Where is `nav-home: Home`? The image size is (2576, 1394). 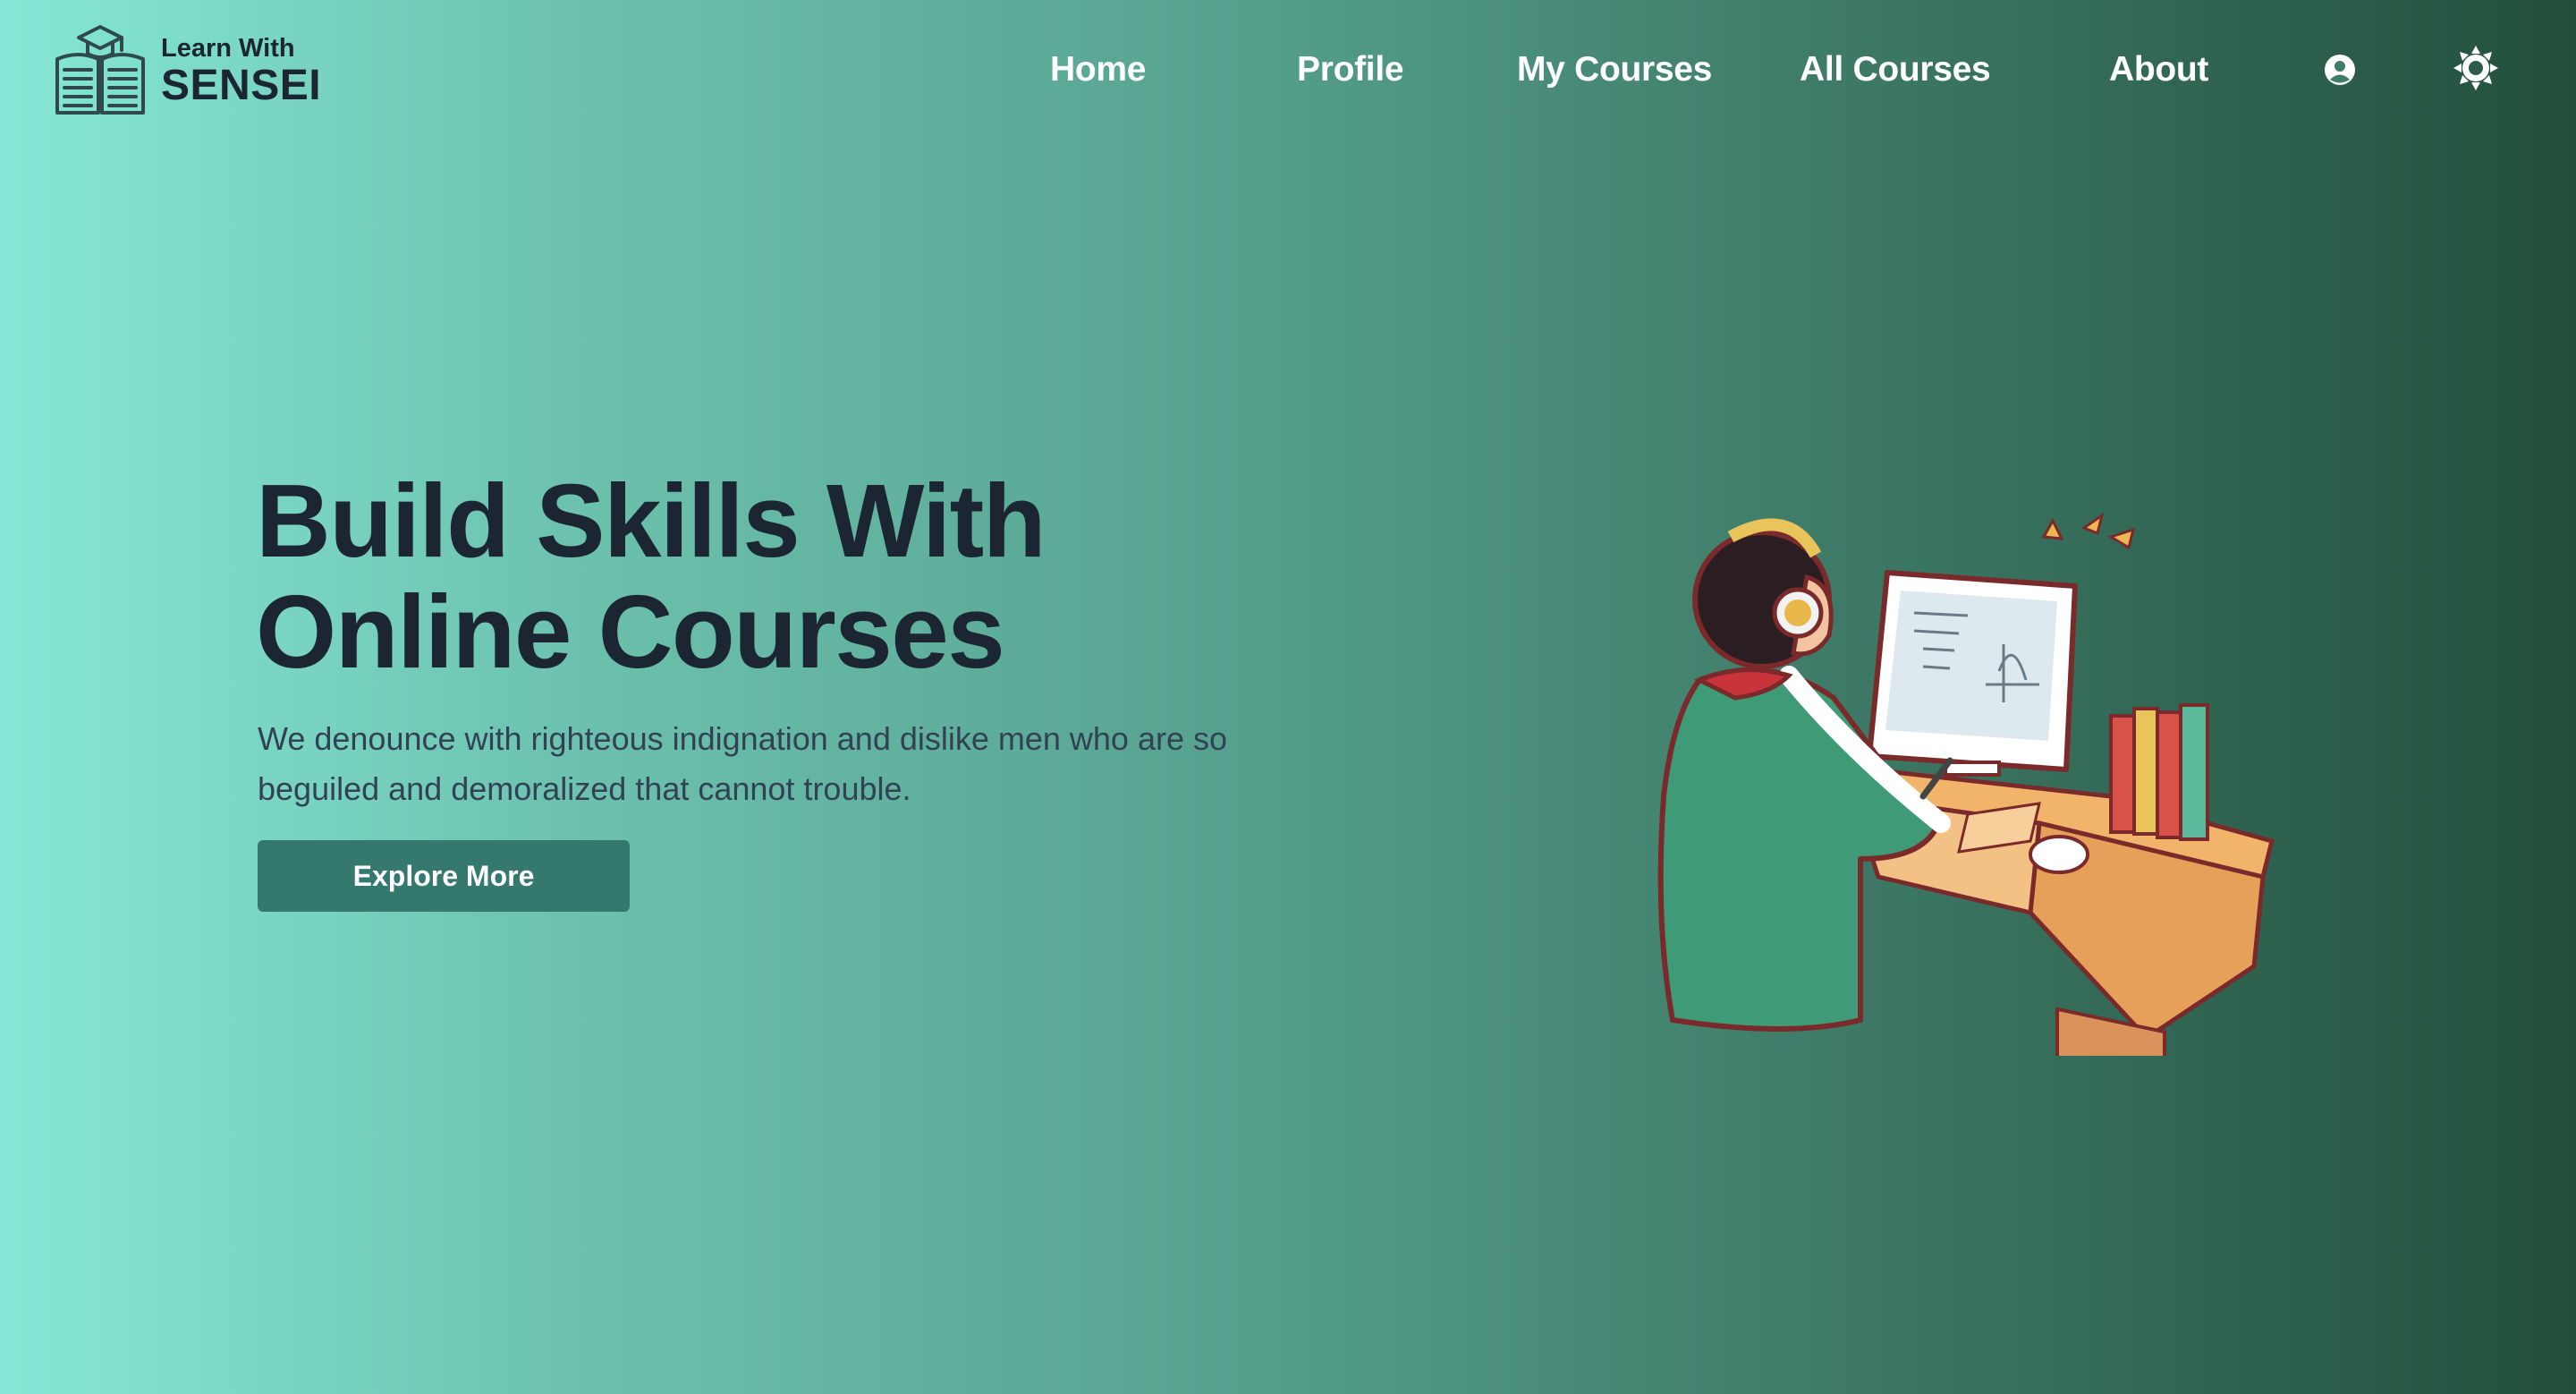 nav-home: Home is located at coordinates (1098, 69).